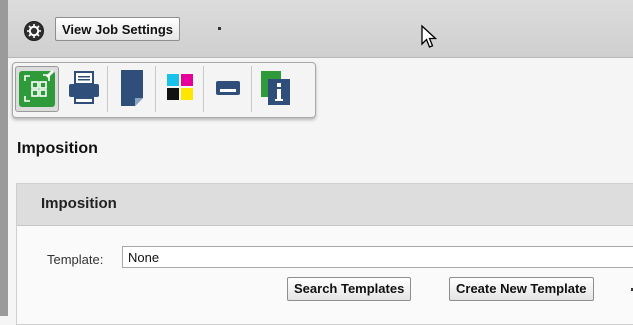 This screenshot has width=633, height=325. I want to click on job-settings-toolbar, so click(164, 90).